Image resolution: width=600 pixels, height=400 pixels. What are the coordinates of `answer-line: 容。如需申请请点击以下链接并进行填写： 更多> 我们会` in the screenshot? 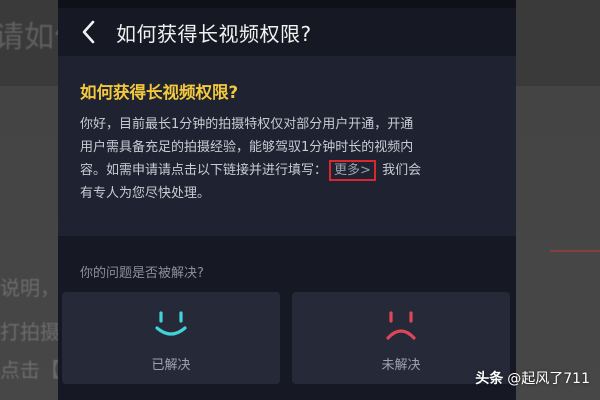 It's located at (290, 170).